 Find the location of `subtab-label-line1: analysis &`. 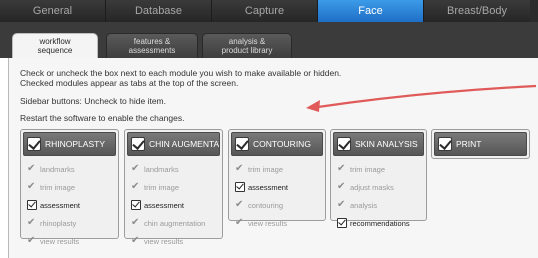

subtab-label-line1: analysis & is located at coordinates (247, 41).